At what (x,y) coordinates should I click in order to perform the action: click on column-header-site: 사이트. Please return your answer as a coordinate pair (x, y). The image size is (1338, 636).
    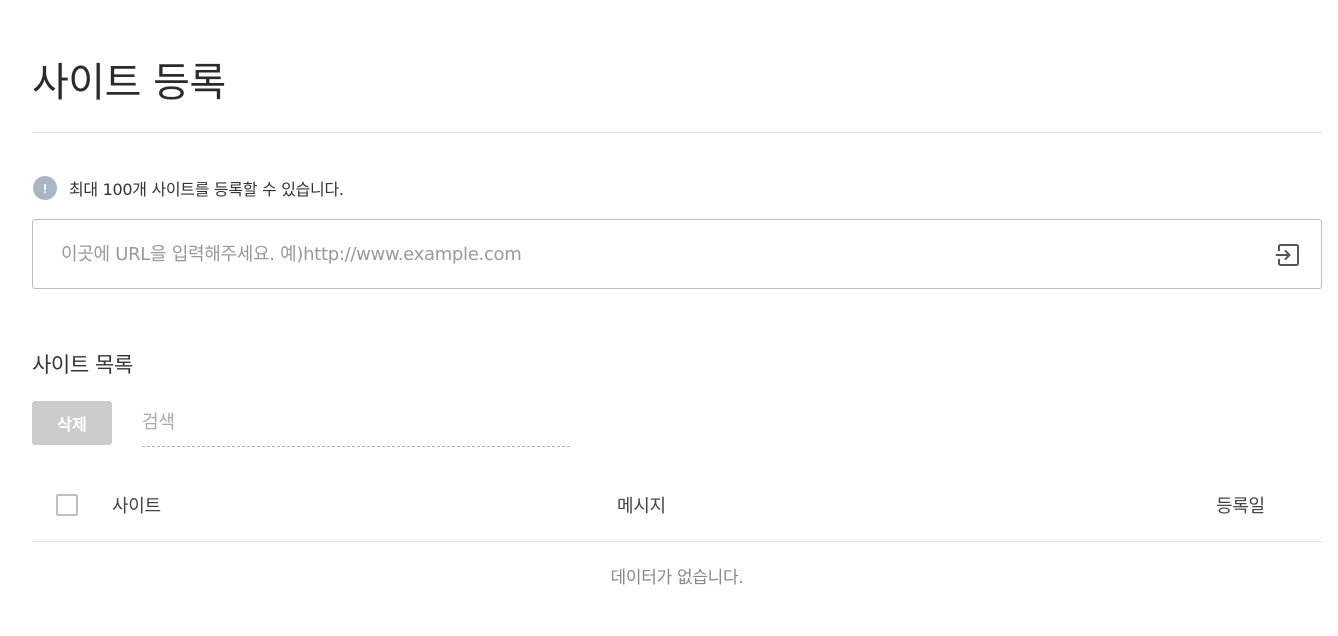
    Looking at the image, I should click on (136, 505).